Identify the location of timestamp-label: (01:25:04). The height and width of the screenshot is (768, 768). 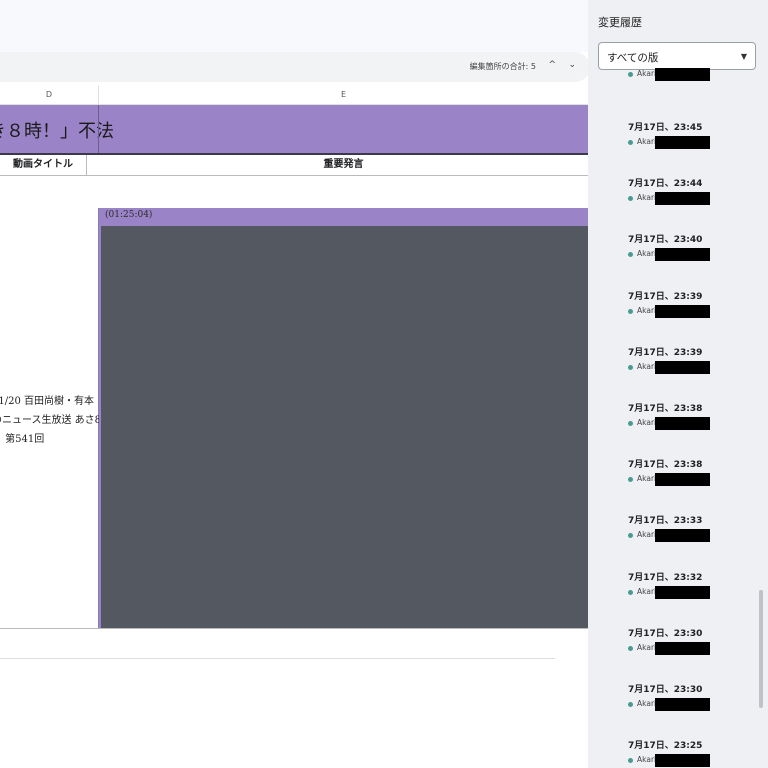
(129, 215).